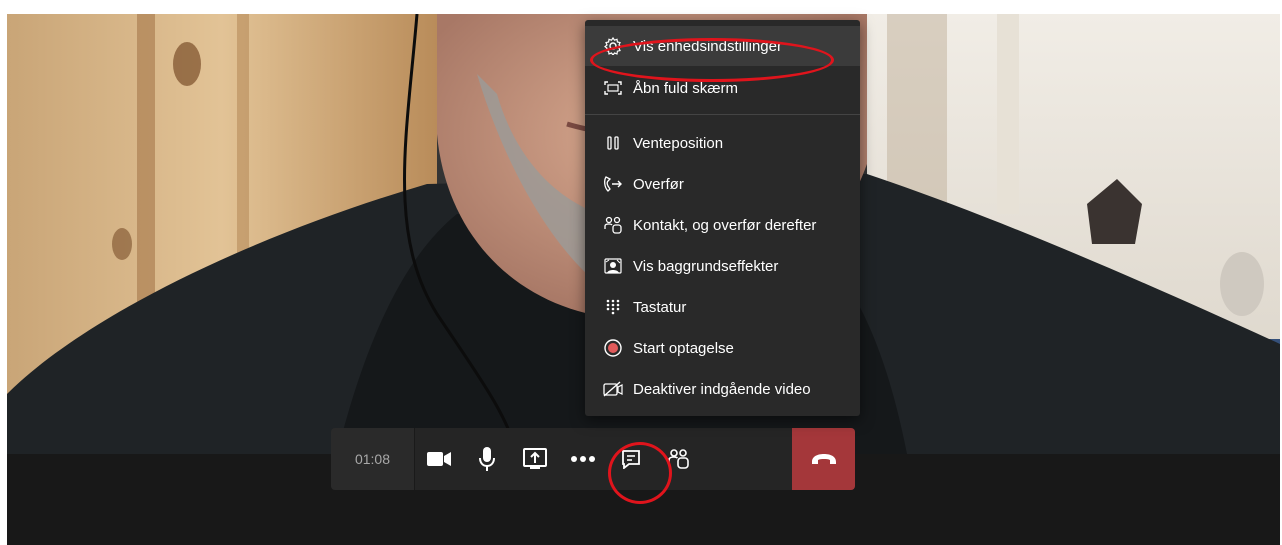  I want to click on pause-icon, so click(613, 143).